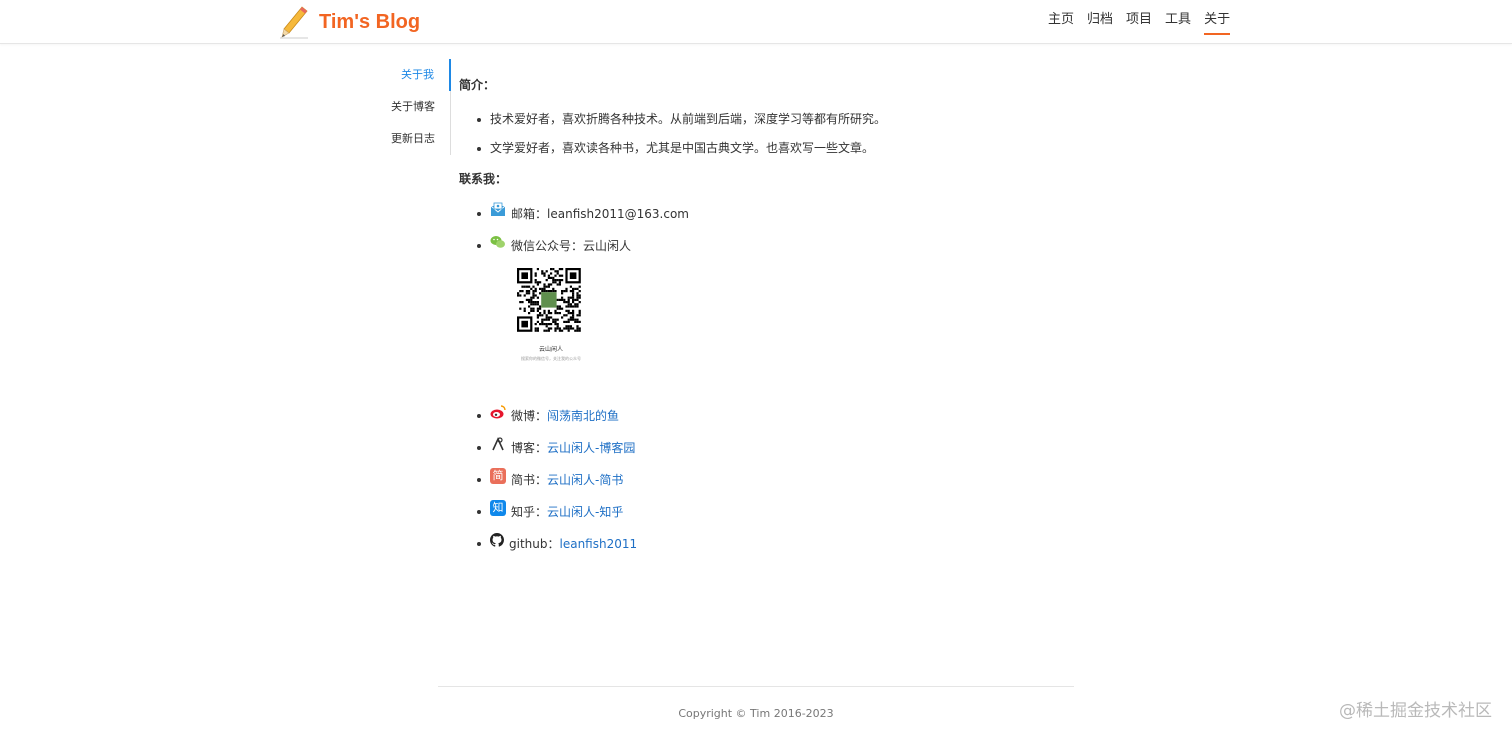 This screenshot has height=739, width=1512. What do you see at coordinates (529, 512) in the screenshot?
I see `zhihu-label: 知乎：` at bounding box center [529, 512].